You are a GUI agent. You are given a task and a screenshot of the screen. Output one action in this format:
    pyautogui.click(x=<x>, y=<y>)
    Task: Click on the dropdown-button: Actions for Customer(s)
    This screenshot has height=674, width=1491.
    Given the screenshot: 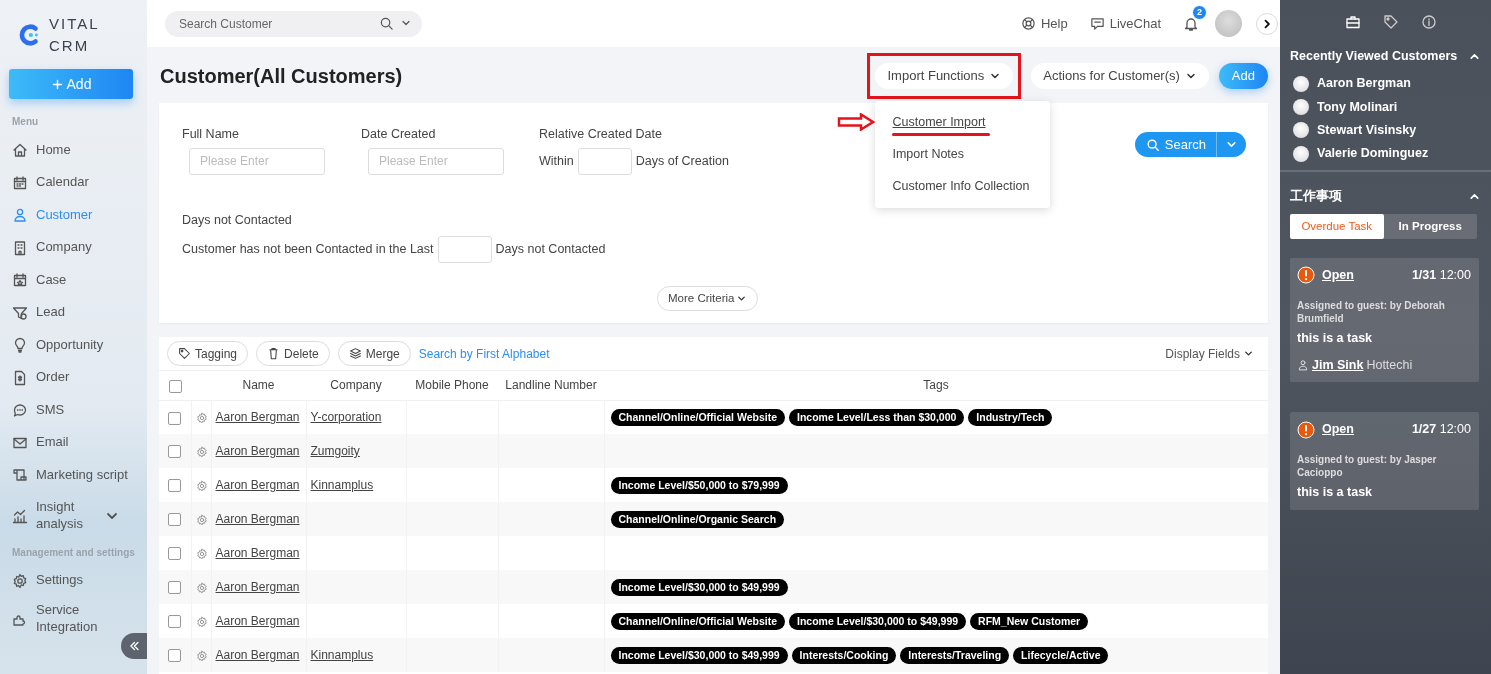 What is the action you would take?
    pyautogui.click(x=1120, y=76)
    